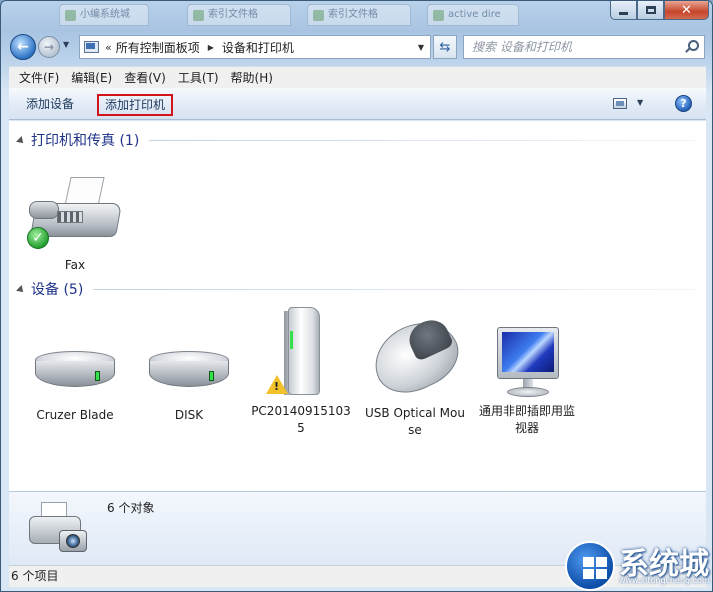  What do you see at coordinates (91, 78) in the screenshot?
I see `menu-edit: 编辑(E)` at bounding box center [91, 78].